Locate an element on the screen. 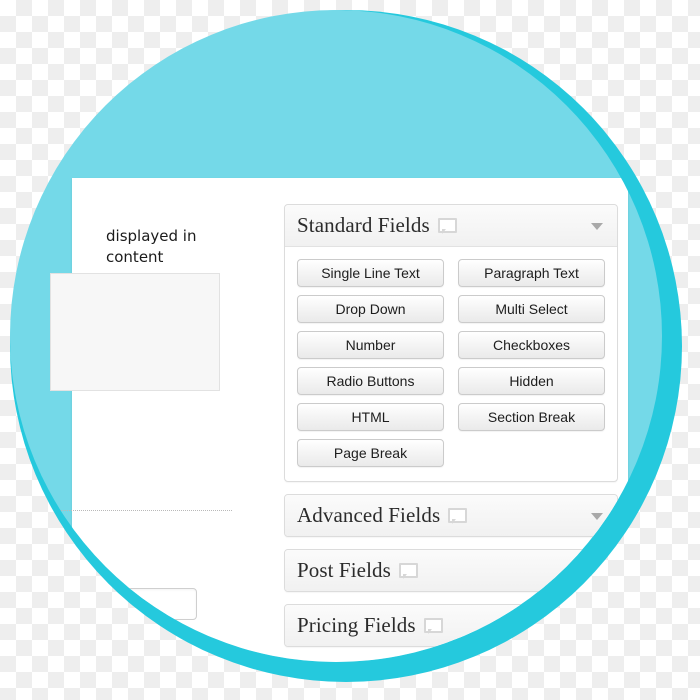 This screenshot has height=700, width=700. field-group-advanced-fields: Advanced Fields is located at coordinates (451, 515).